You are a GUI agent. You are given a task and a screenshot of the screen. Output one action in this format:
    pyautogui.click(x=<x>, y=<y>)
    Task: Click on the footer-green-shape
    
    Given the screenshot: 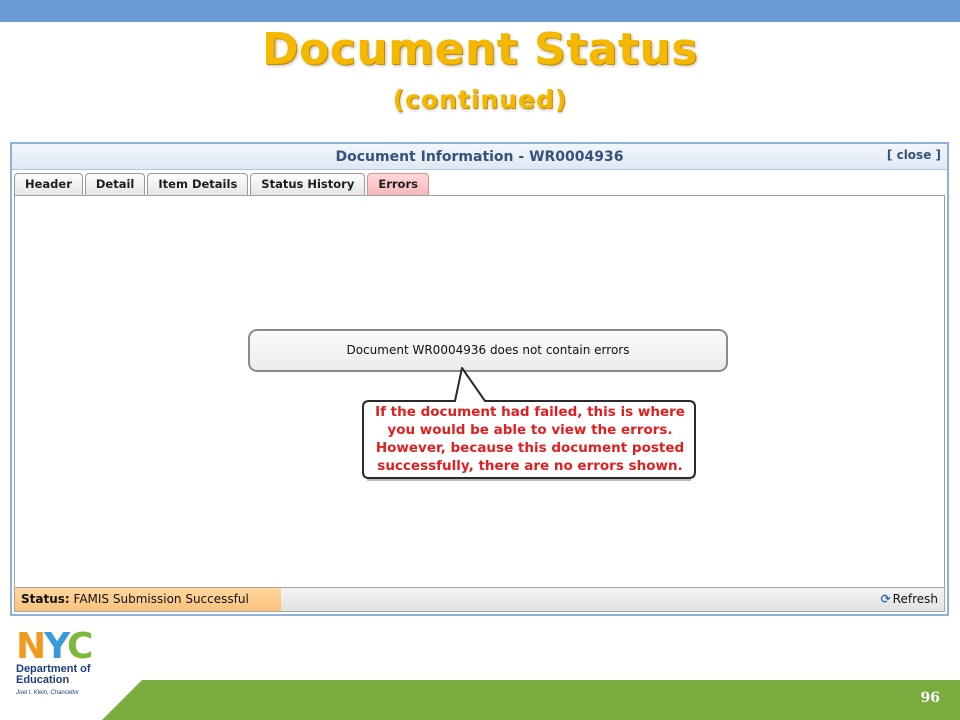 What is the action you would take?
    pyautogui.click(x=531, y=700)
    